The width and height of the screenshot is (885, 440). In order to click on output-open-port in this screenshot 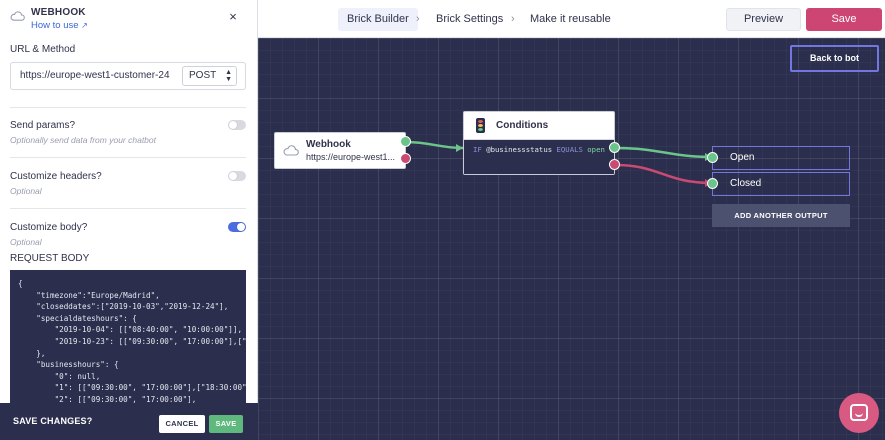, I will do `click(712, 157)`.